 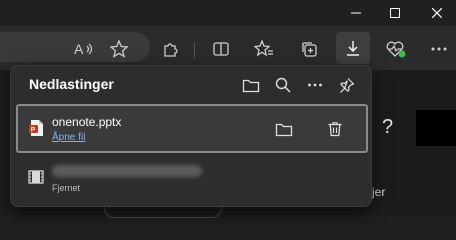 What do you see at coordinates (387, 127) in the screenshot?
I see `help-glyph: ?` at bounding box center [387, 127].